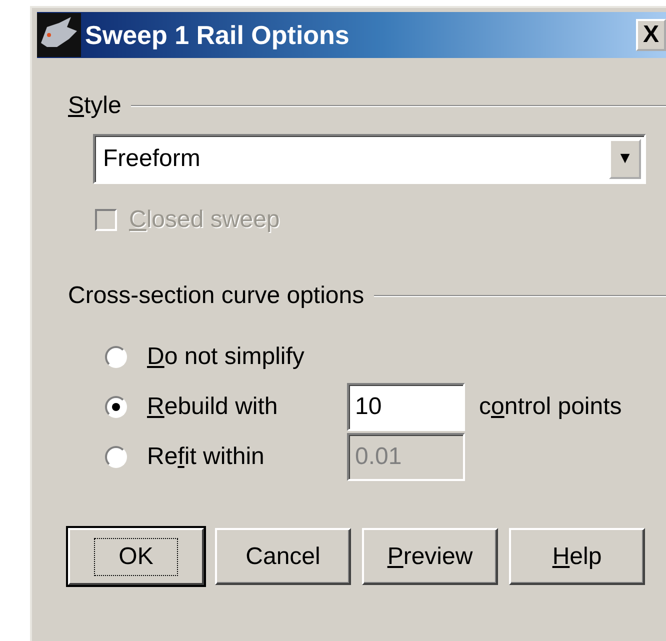 This screenshot has width=666, height=641. What do you see at coordinates (204, 220) in the screenshot?
I see `checkbox-label: Closed sweep` at bounding box center [204, 220].